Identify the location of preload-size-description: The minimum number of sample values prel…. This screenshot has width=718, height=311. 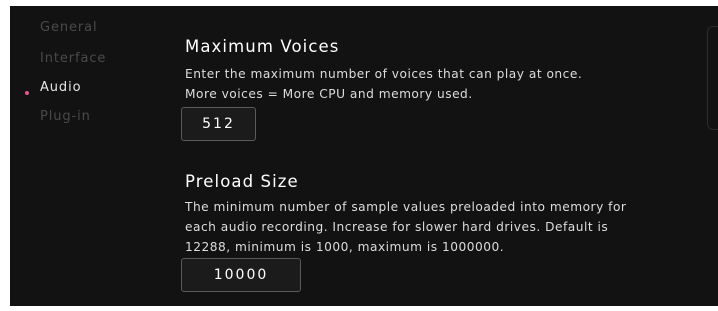
(405, 227).